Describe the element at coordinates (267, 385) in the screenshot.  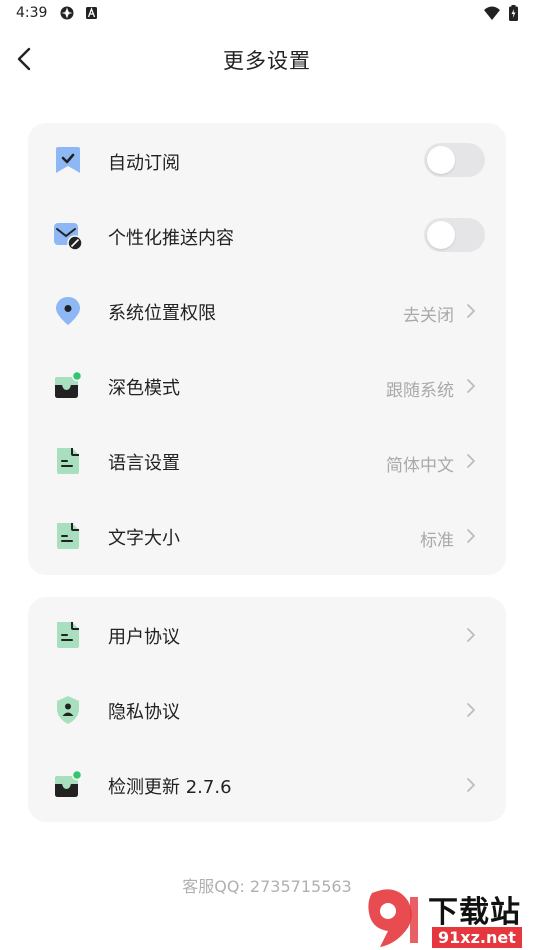
I see `setting-dark-mode: 深色模式 跟随系统` at that location.